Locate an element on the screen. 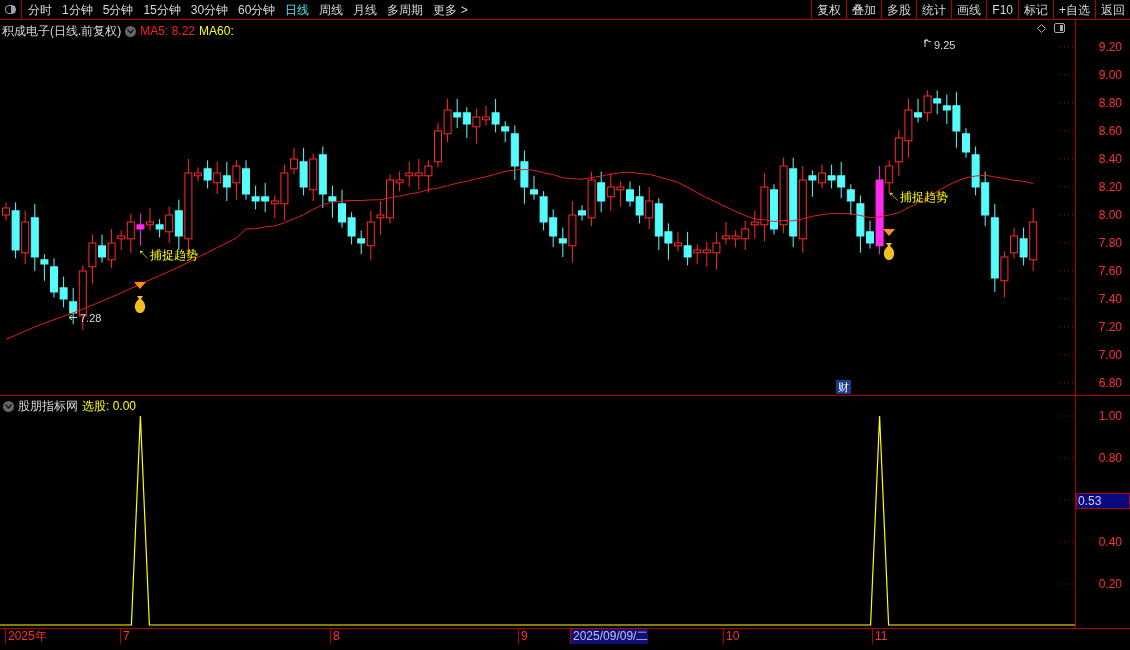  period-tab: 15分钟 is located at coordinates (162, 9).